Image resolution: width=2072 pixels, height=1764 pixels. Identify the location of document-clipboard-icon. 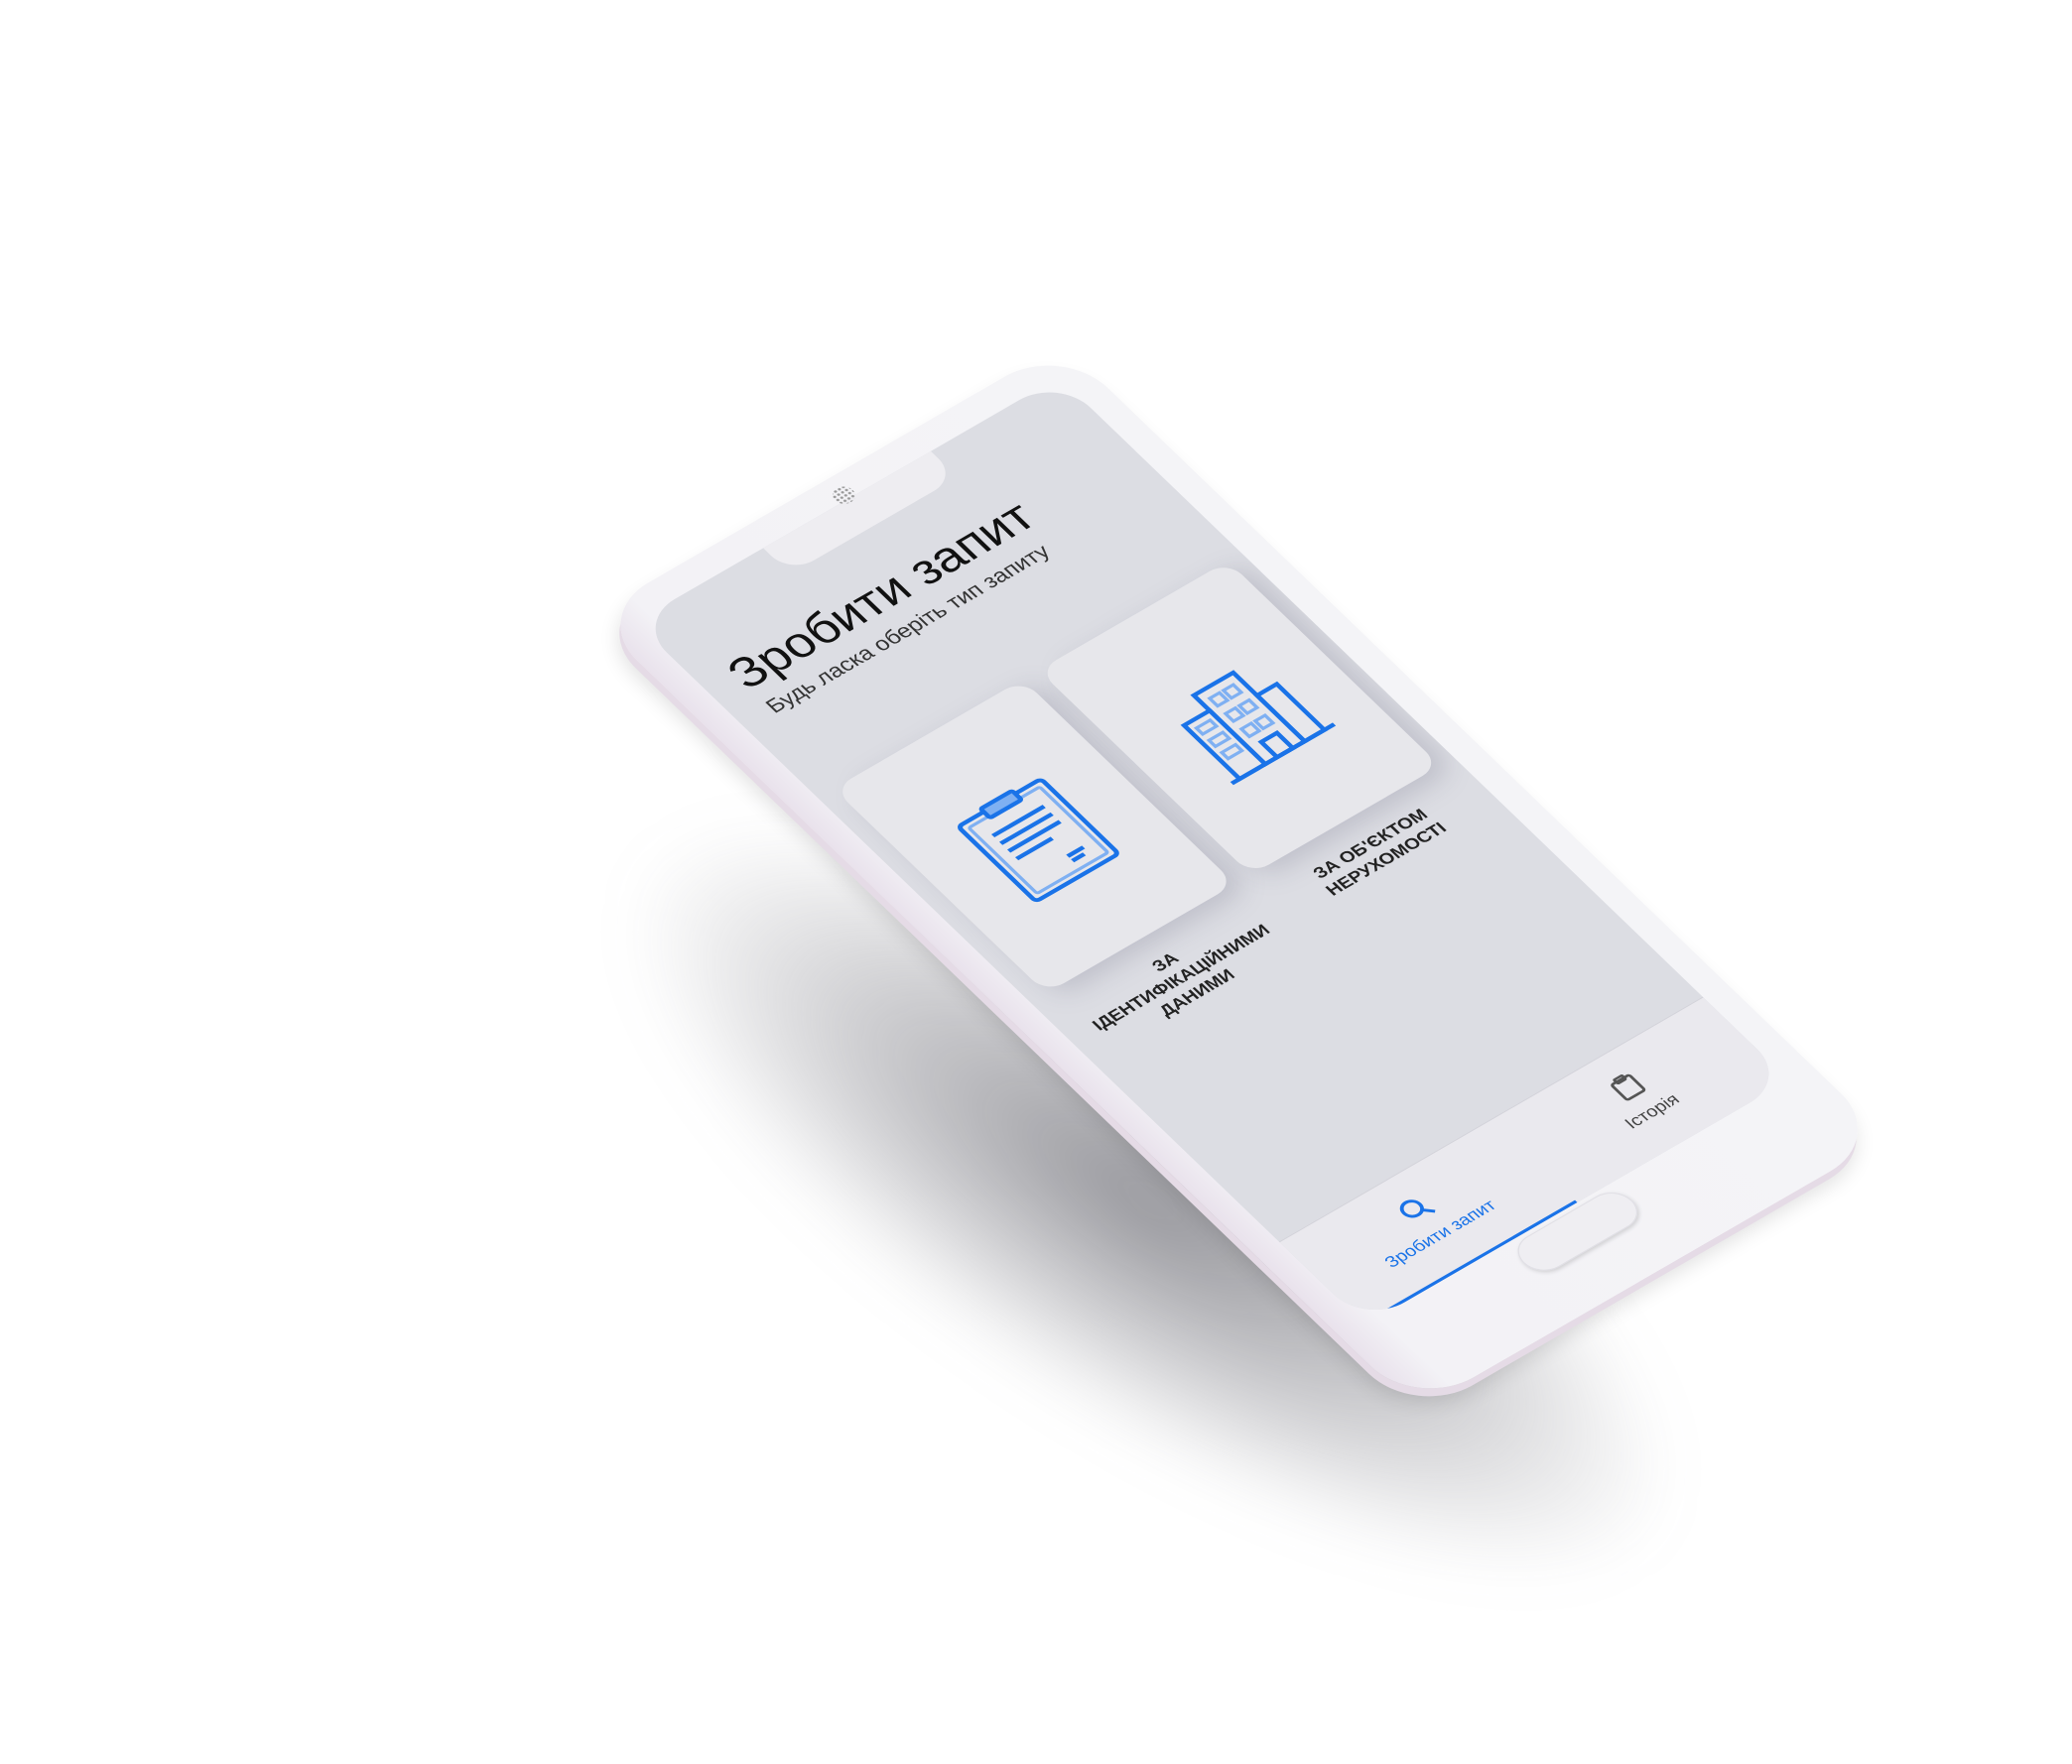
(1038, 840).